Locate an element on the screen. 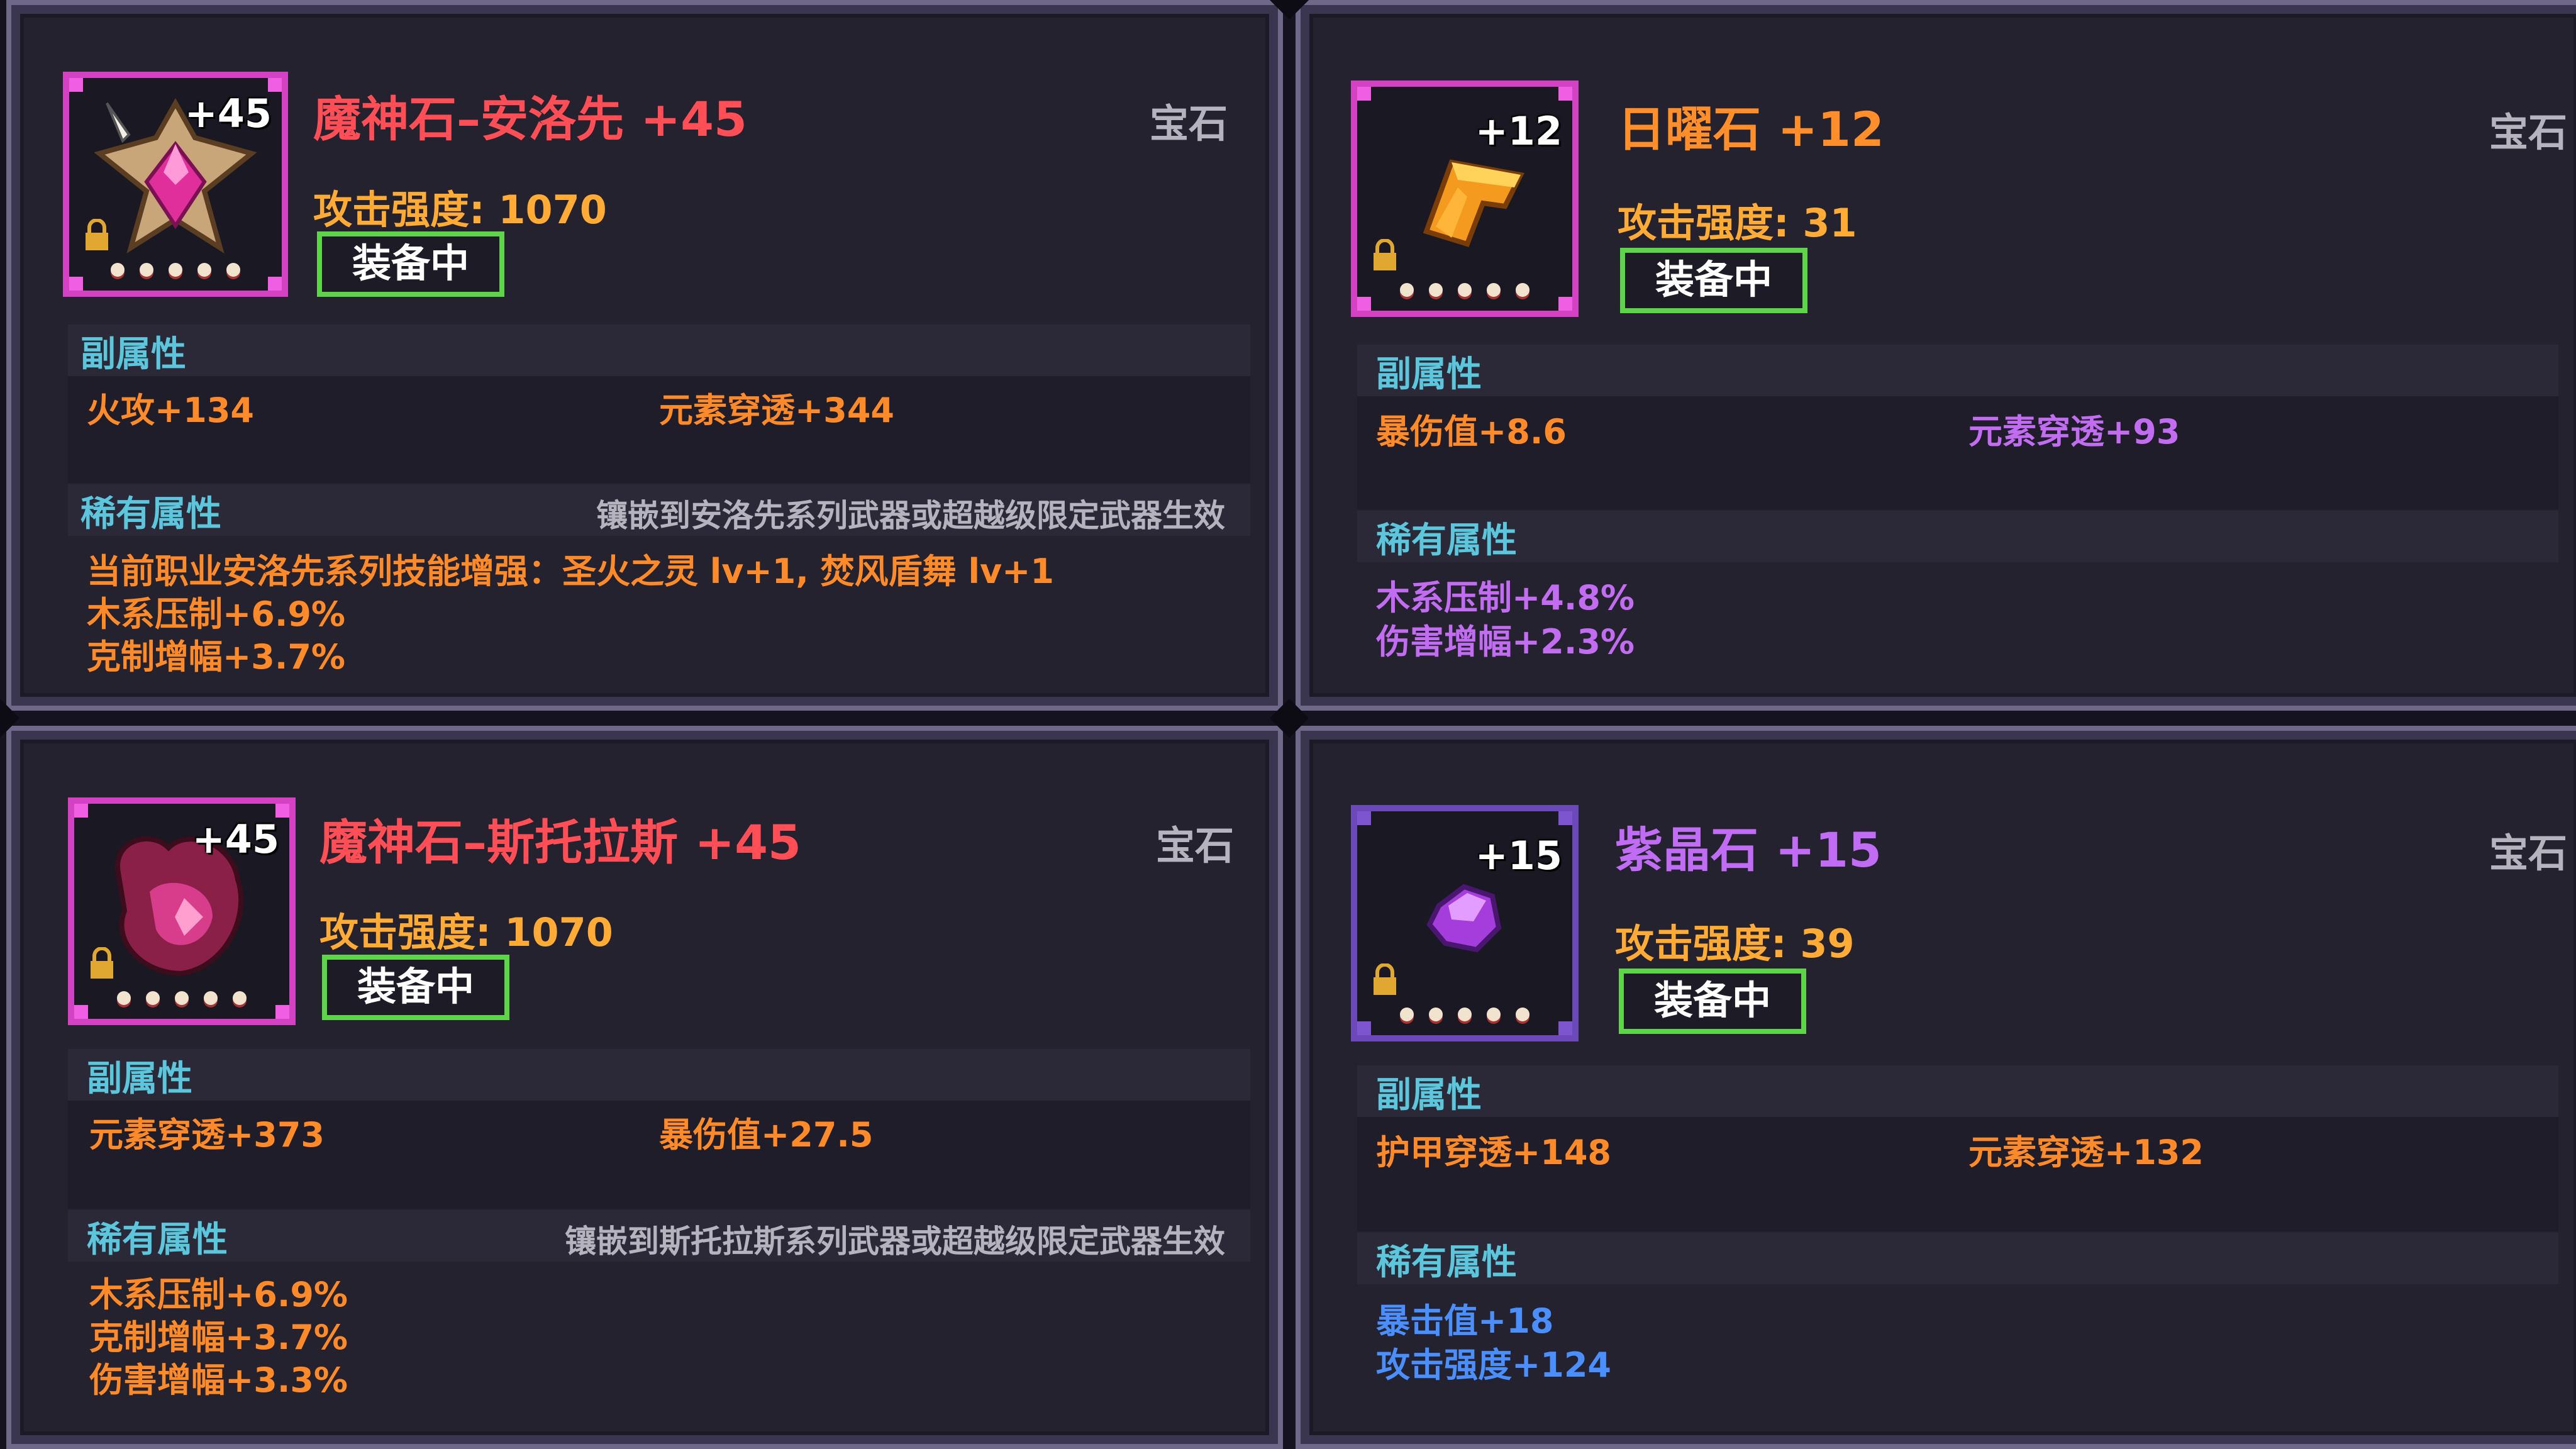 The width and height of the screenshot is (2576, 1449). sub-stat-1: 元素穿透+373 is located at coordinates (207, 1135).